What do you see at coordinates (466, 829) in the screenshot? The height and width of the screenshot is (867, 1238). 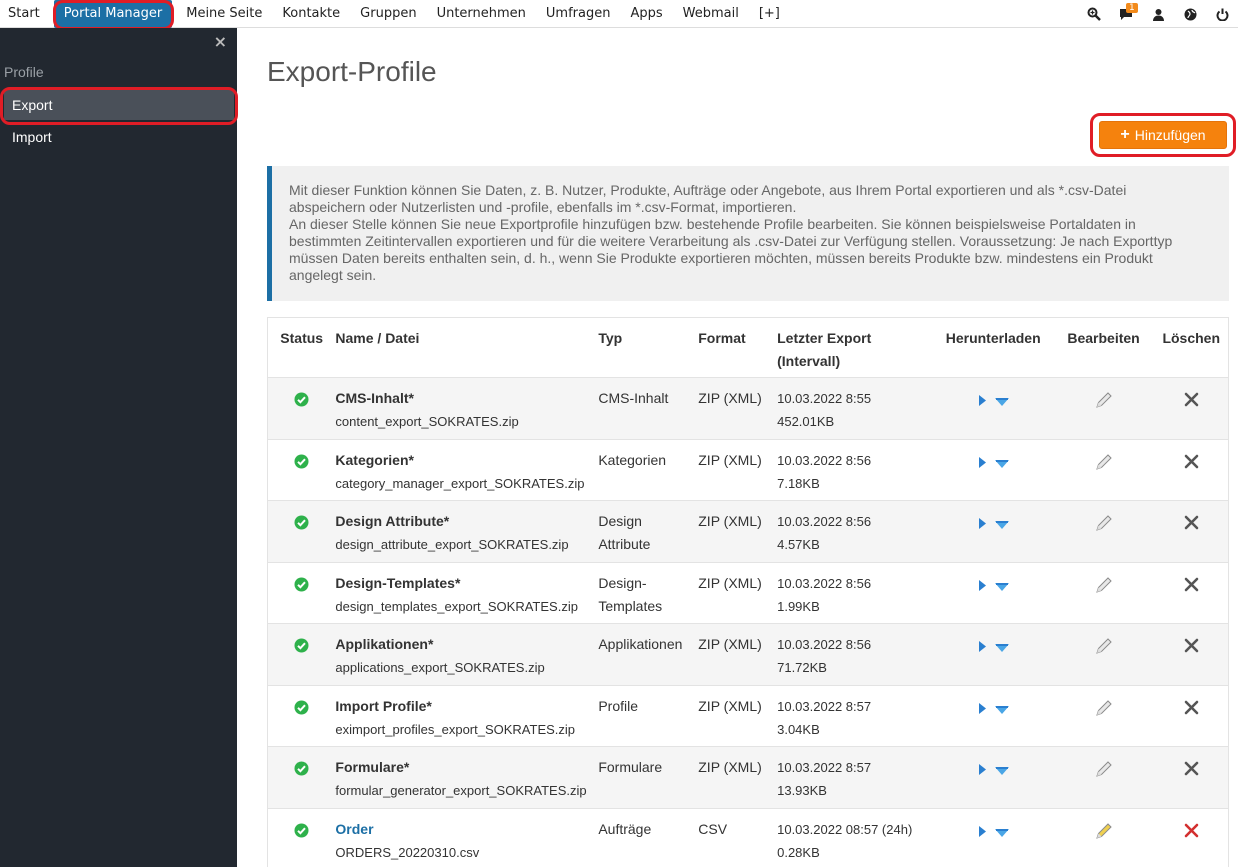 I see `profile-name: Order` at bounding box center [466, 829].